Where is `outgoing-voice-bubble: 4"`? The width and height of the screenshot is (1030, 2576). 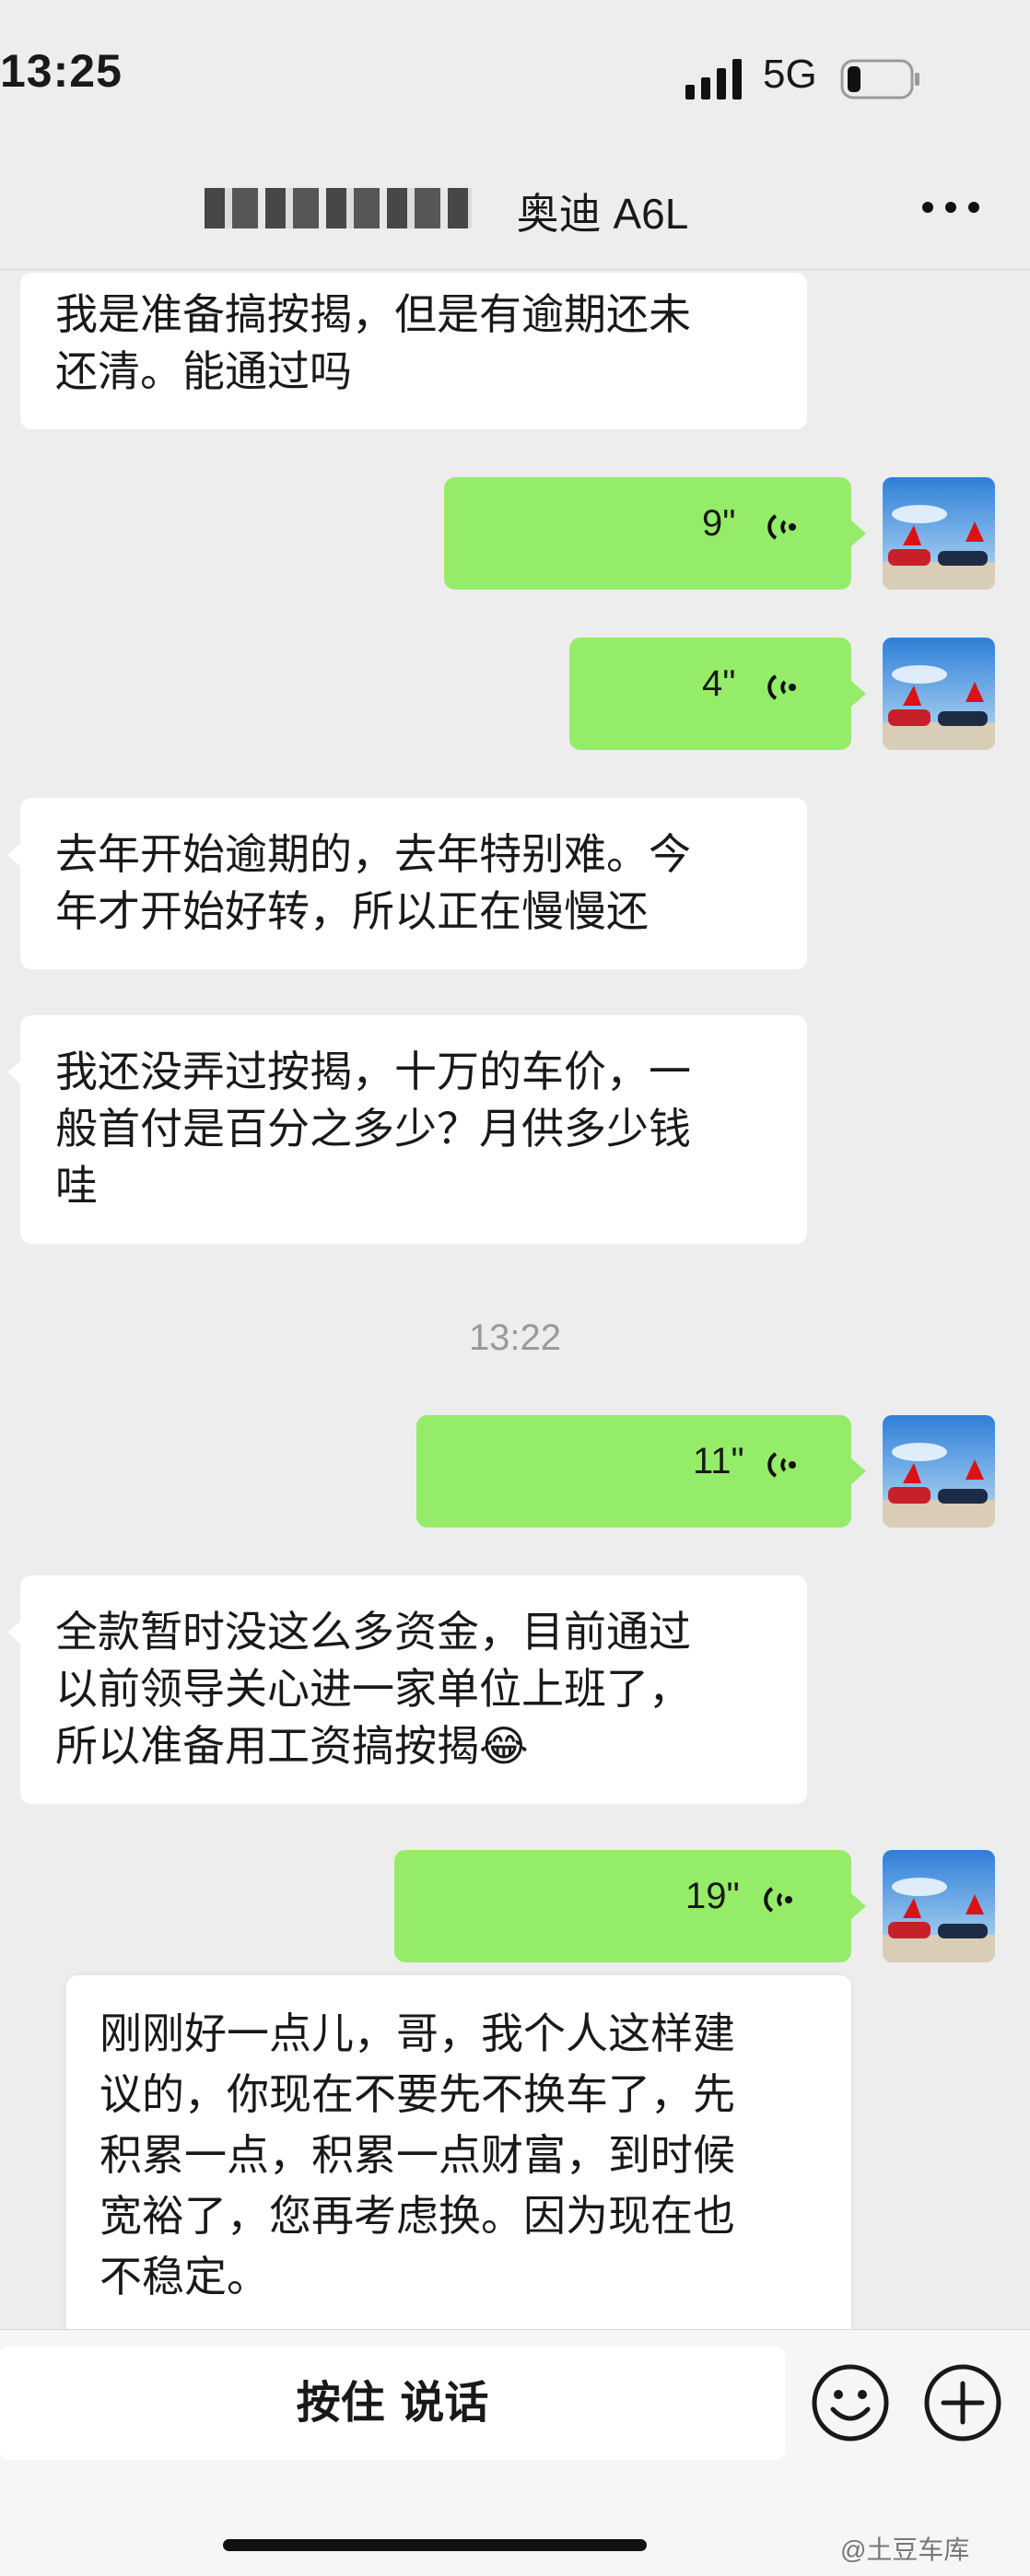
outgoing-voice-bubble: 4" is located at coordinates (710, 694).